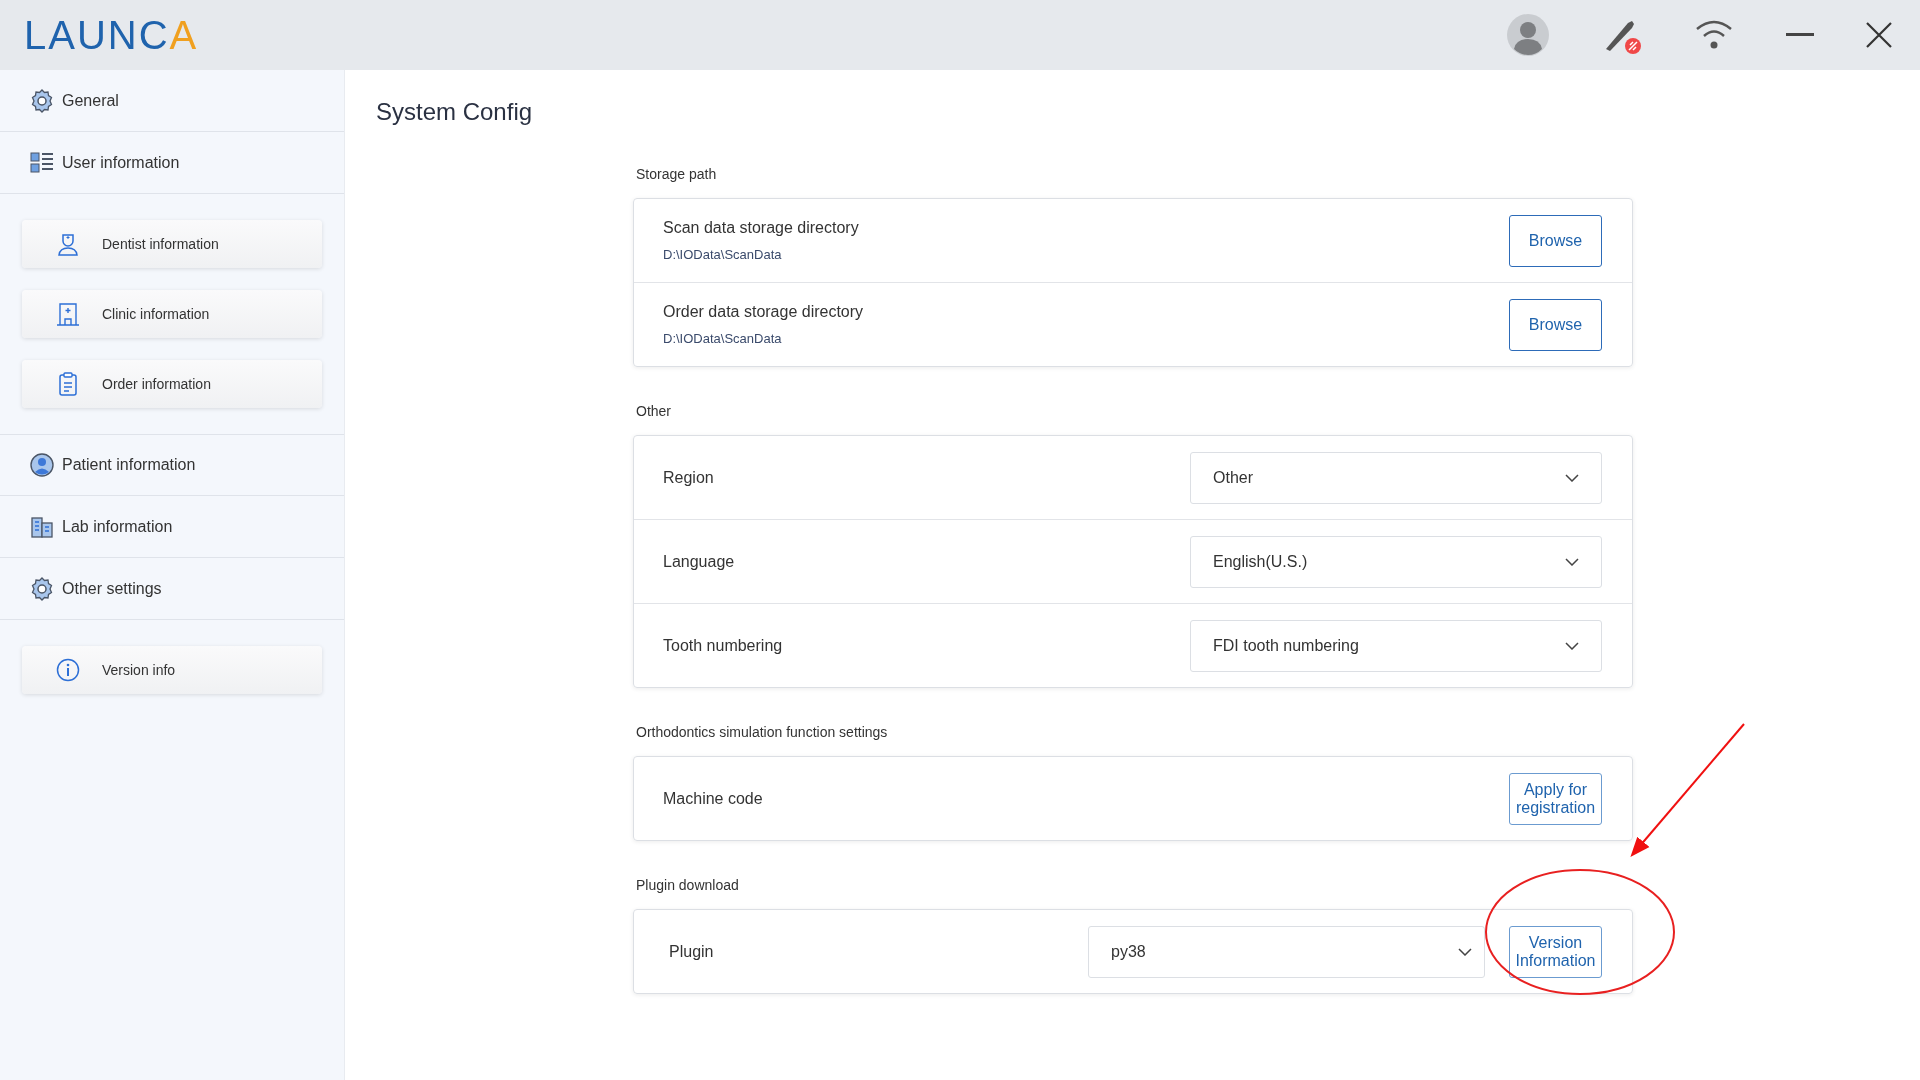 This screenshot has width=1920, height=1080. Describe the element at coordinates (117, 526) in the screenshot. I see `sidebar-label: Lab information` at that location.